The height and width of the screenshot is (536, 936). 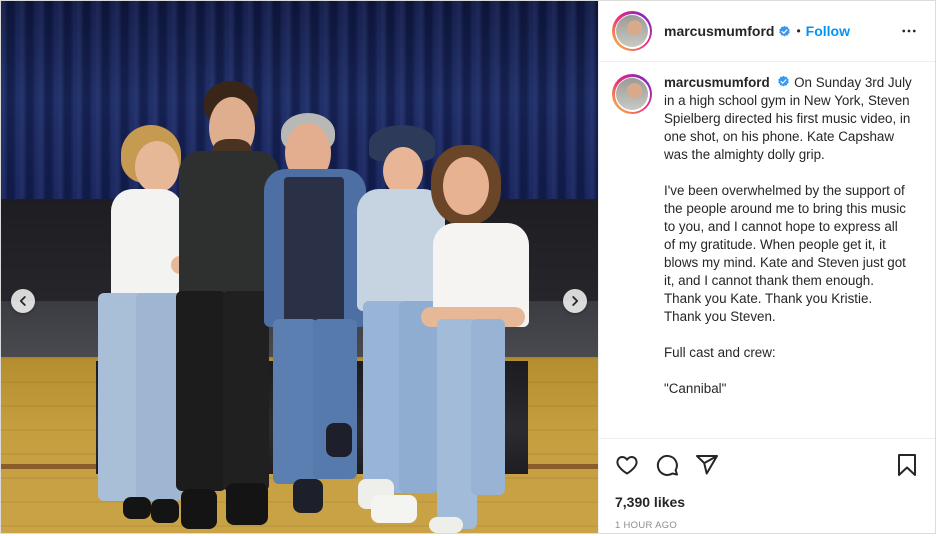 I want to click on header-username: marcusmumford, so click(x=719, y=31).